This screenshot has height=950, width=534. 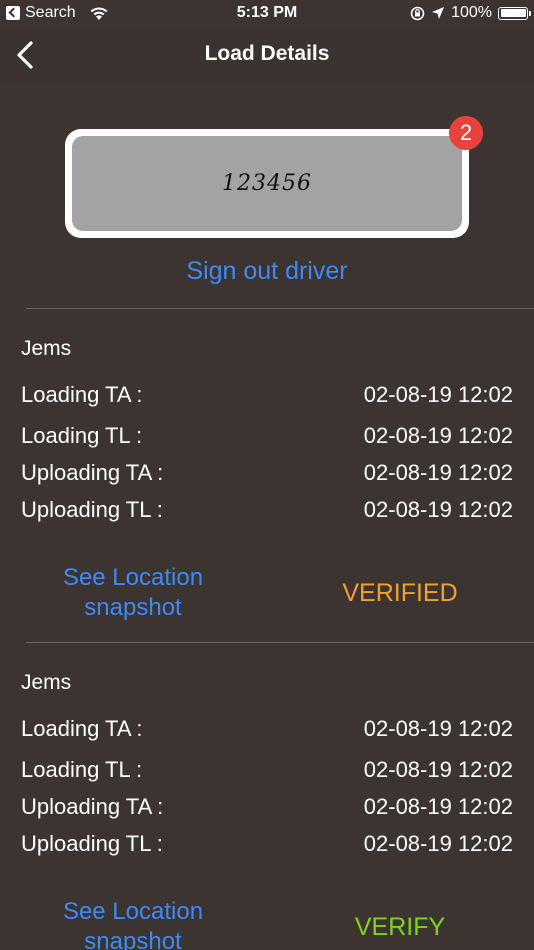 What do you see at coordinates (466, 133) in the screenshot?
I see `notification-badge: 2` at bounding box center [466, 133].